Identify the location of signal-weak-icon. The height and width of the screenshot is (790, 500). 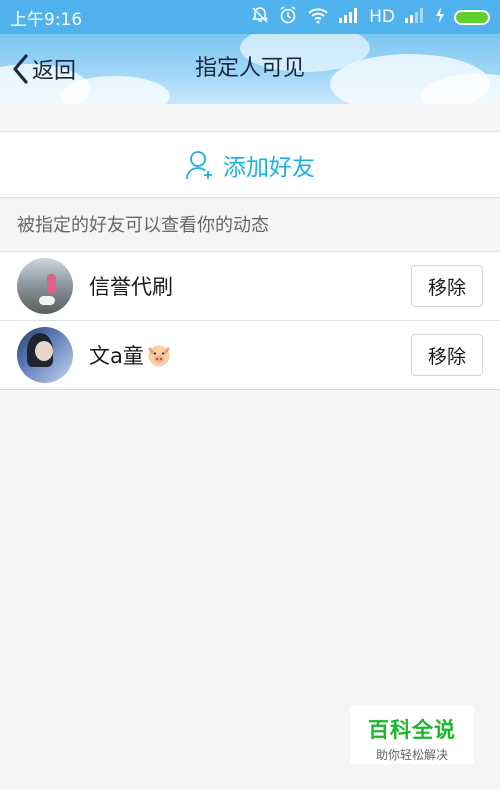
(415, 17).